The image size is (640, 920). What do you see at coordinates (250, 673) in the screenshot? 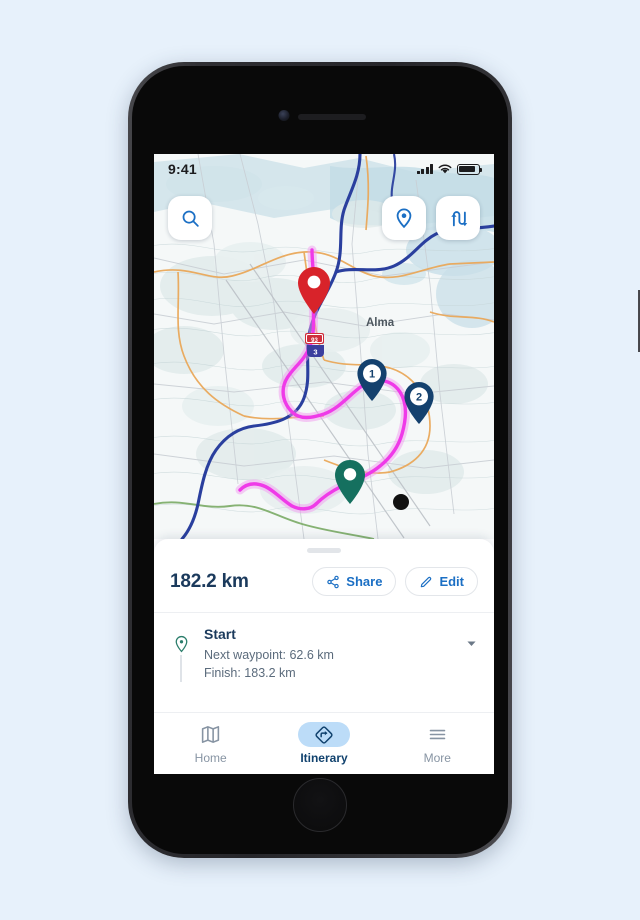
I see `leg-finish: Finish: 183.2 km` at bounding box center [250, 673].